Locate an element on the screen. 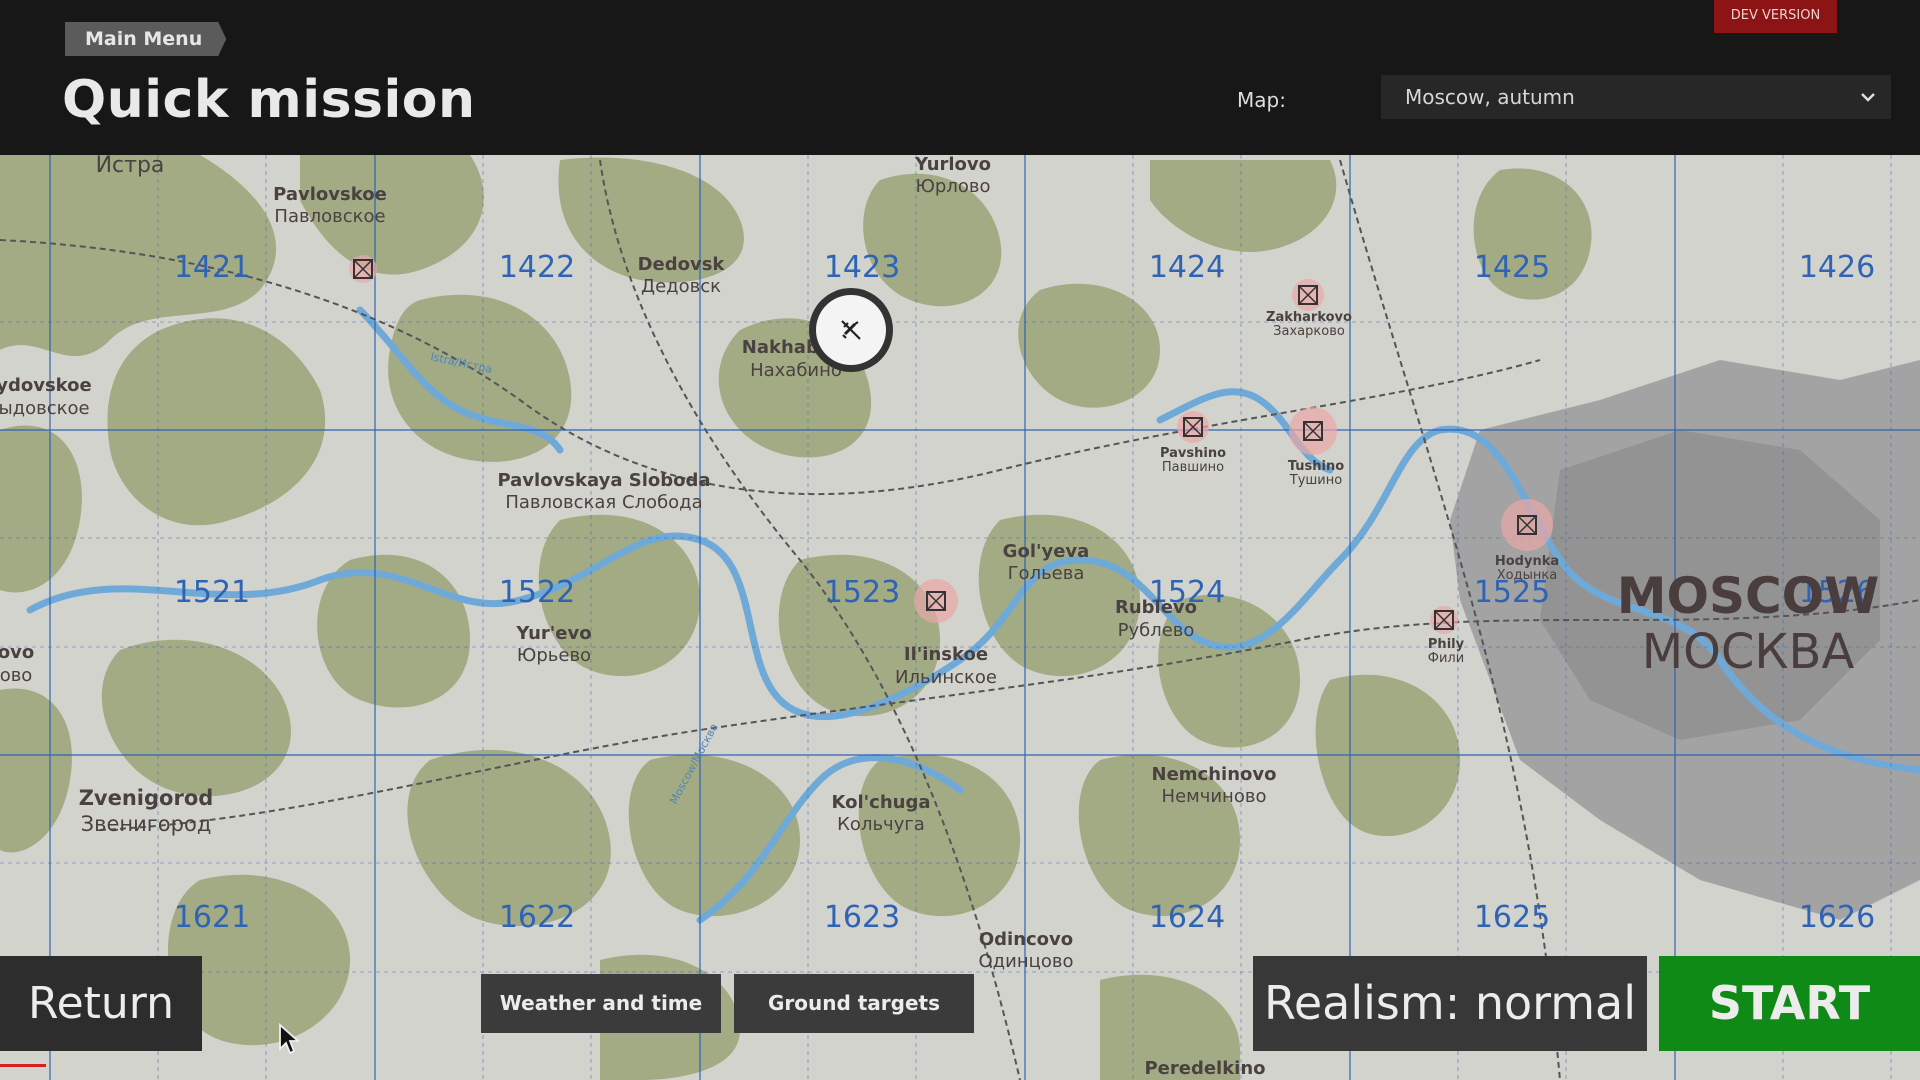 The height and width of the screenshot is (1080, 1920). place-cyr: Захарково is located at coordinates (1309, 331).